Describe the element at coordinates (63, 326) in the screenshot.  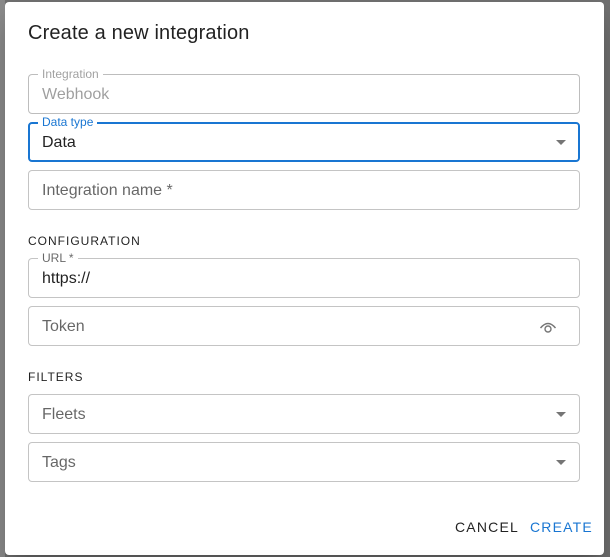
I see `token-placeholder: Token` at that location.